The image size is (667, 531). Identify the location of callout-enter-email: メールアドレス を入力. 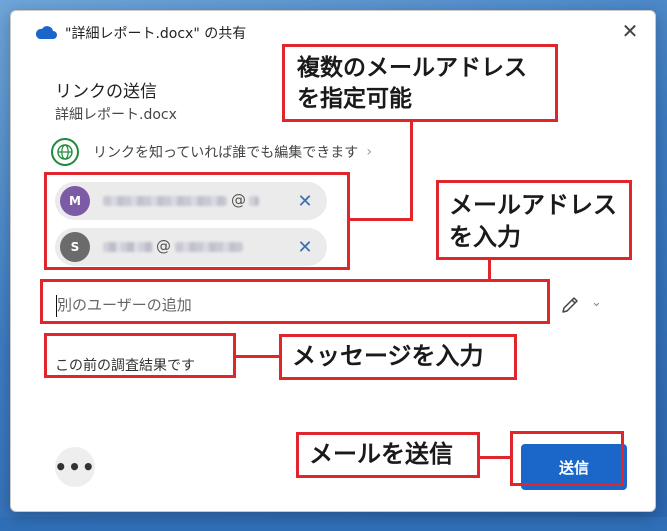
(534, 220).